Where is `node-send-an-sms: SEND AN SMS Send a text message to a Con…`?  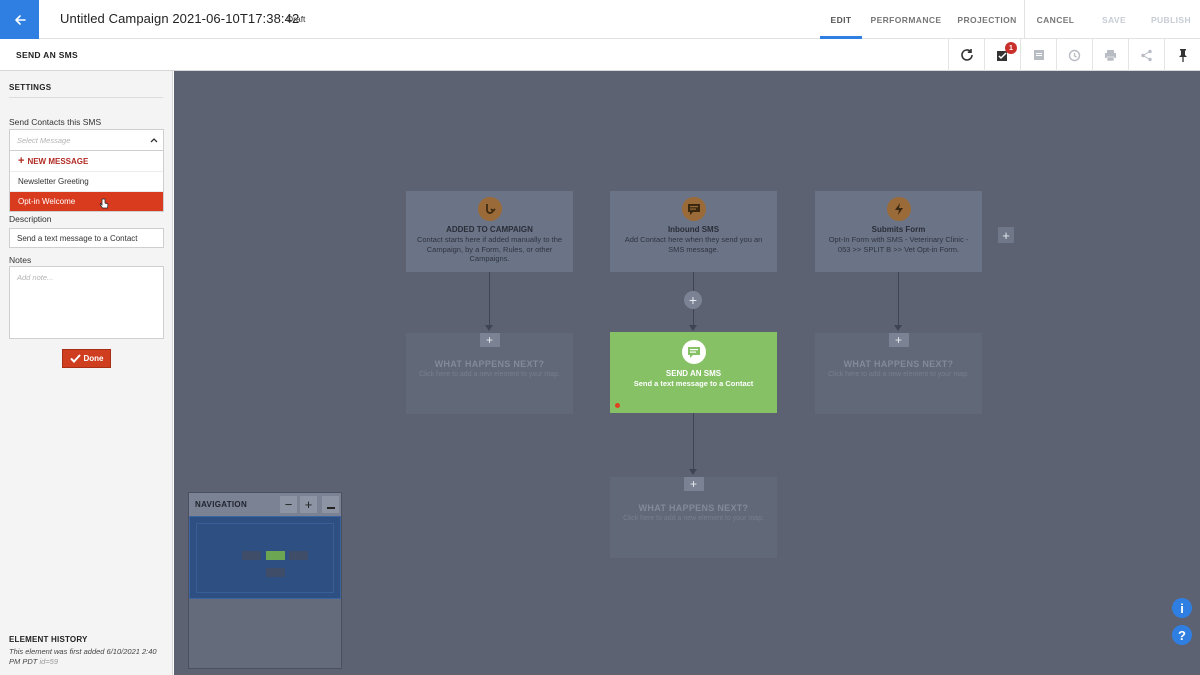
node-send-an-sms: SEND AN SMS Send a text message to a Con… is located at coordinates (693, 372).